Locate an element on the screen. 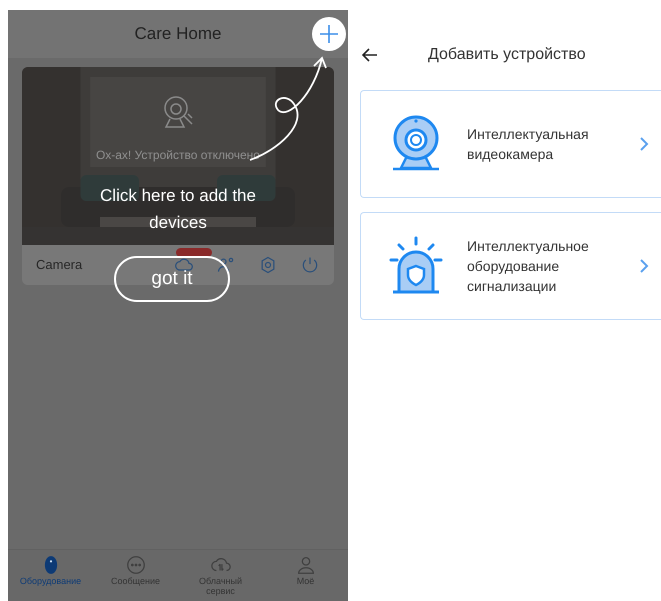  chat-icon is located at coordinates (135, 565).